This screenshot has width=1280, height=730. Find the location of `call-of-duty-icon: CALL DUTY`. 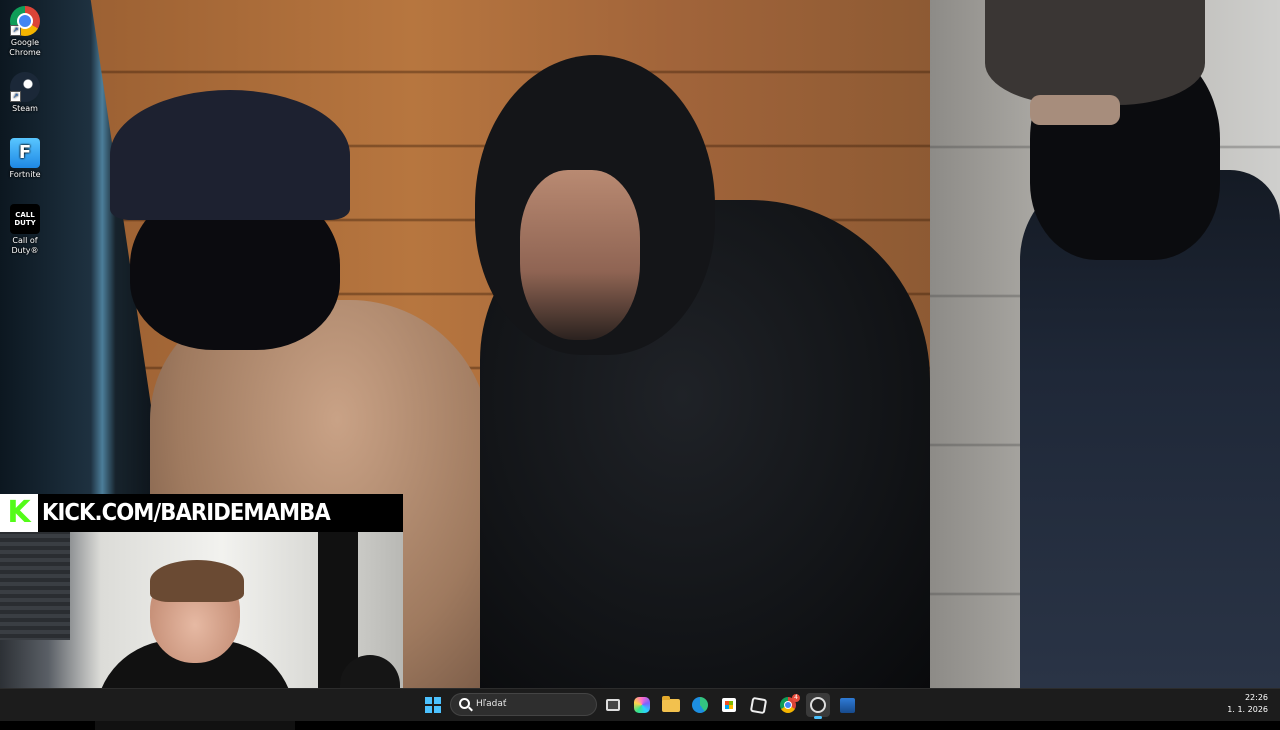

call-of-duty-icon: CALL DUTY is located at coordinates (25, 219).